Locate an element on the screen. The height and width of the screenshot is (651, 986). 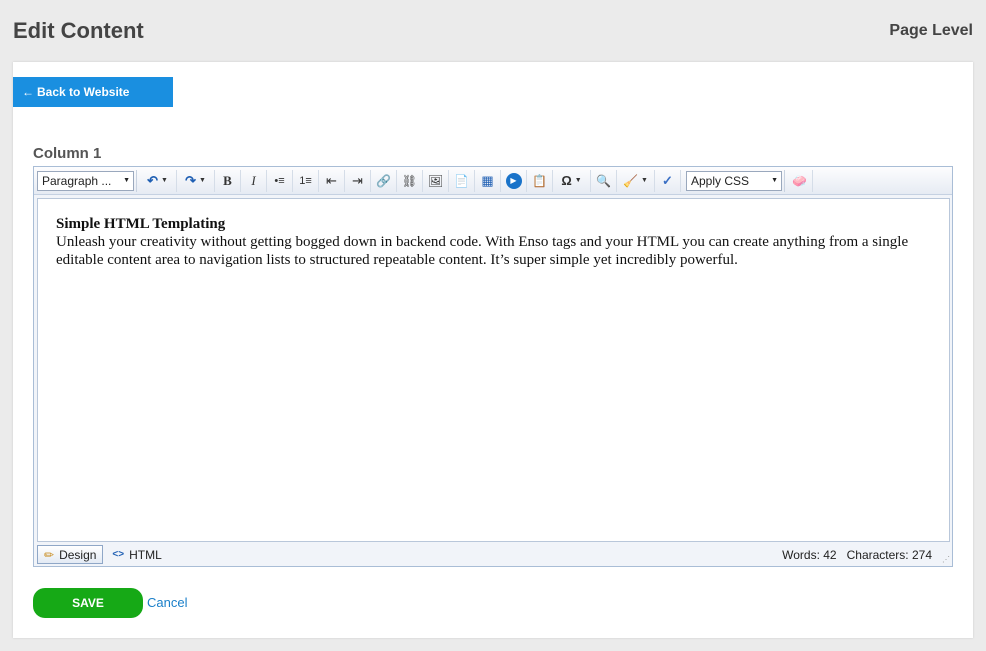
media-play-icon: ▶ is located at coordinates (513, 180).